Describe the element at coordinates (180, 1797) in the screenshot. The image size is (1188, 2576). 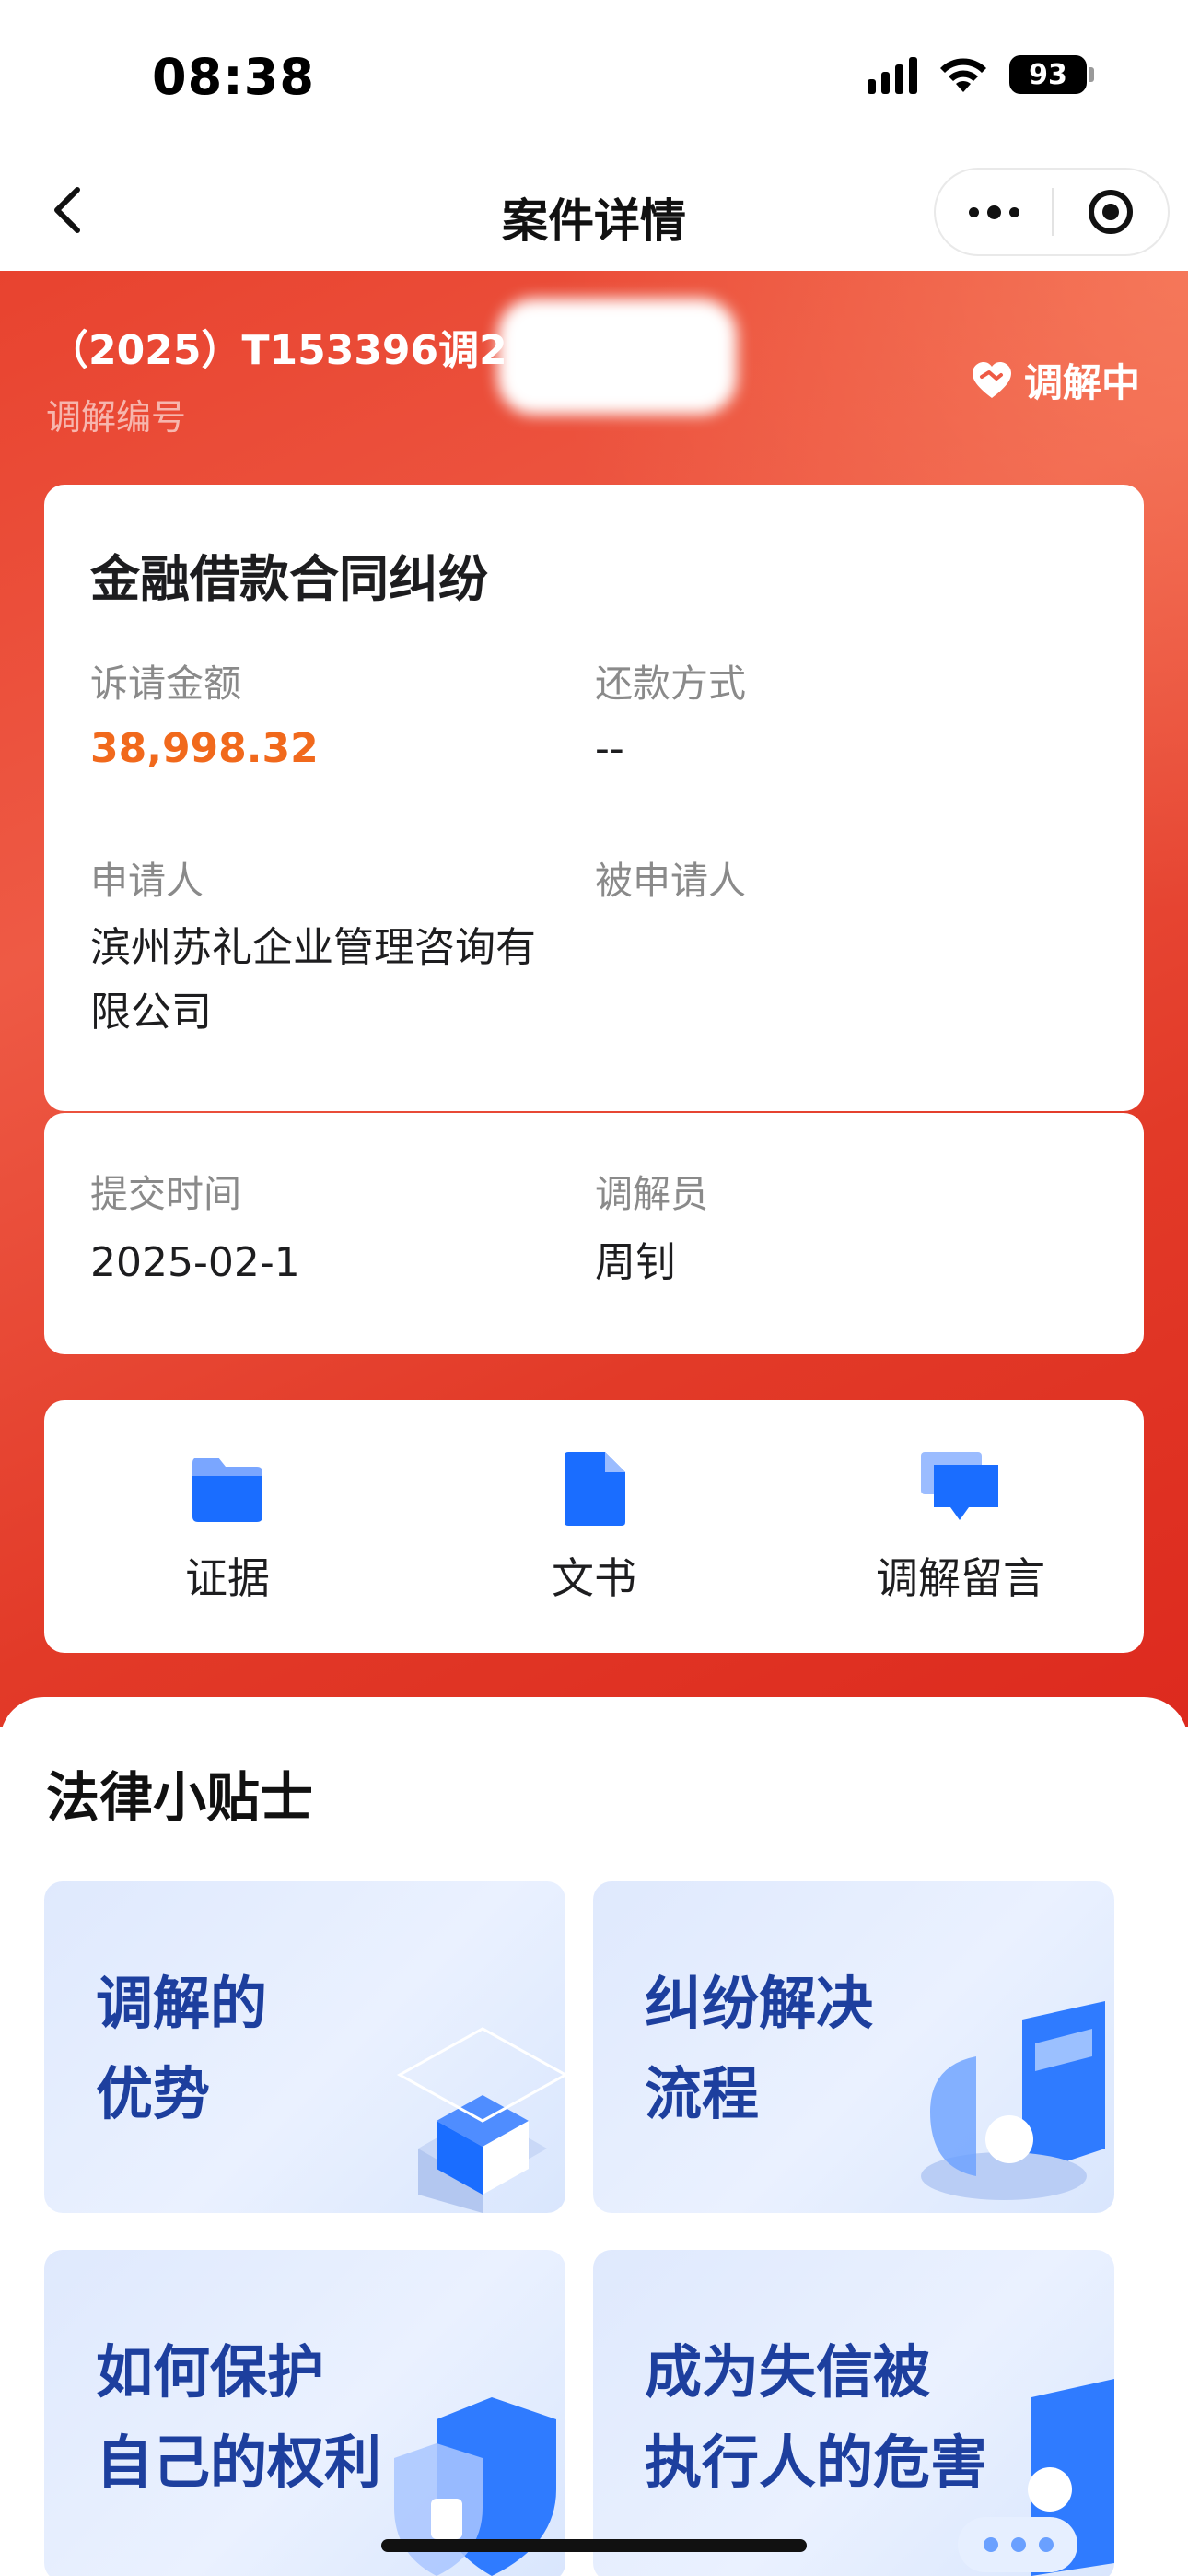
I see `legal-tips-title: 法律小贴士` at that location.